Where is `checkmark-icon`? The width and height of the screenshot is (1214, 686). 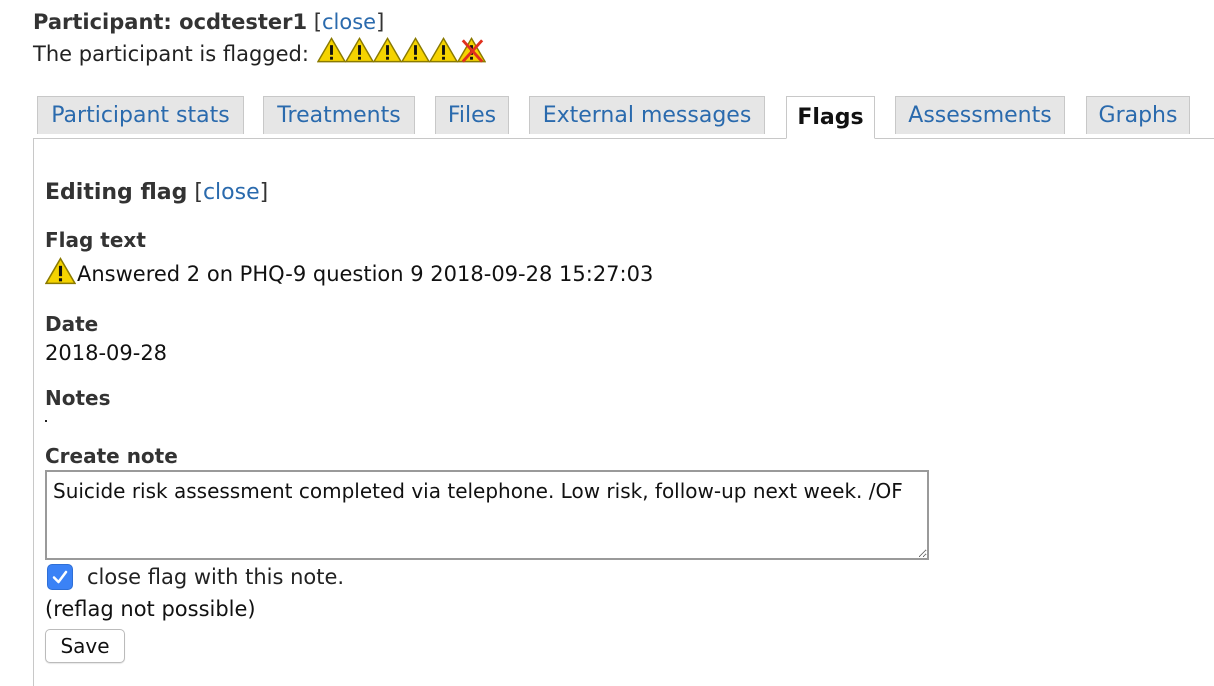 checkmark-icon is located at coordinates (60, 577).